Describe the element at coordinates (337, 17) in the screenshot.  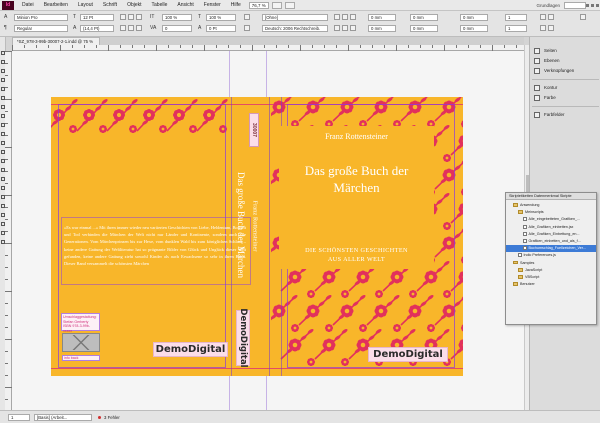
I see `align-left-button` at that location.